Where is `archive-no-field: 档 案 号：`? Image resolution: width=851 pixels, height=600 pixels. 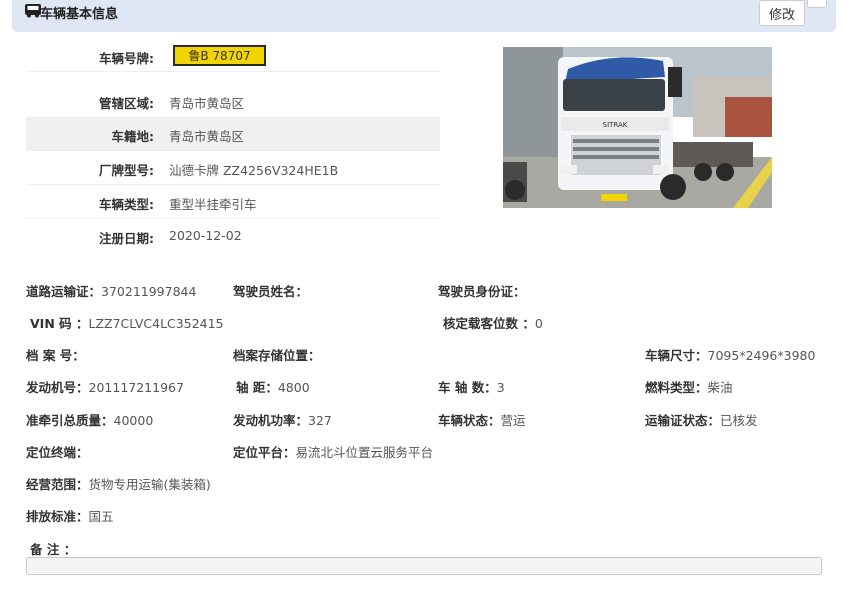
archive-no-field: 档 案 号： is located at coordinates (55, 354).